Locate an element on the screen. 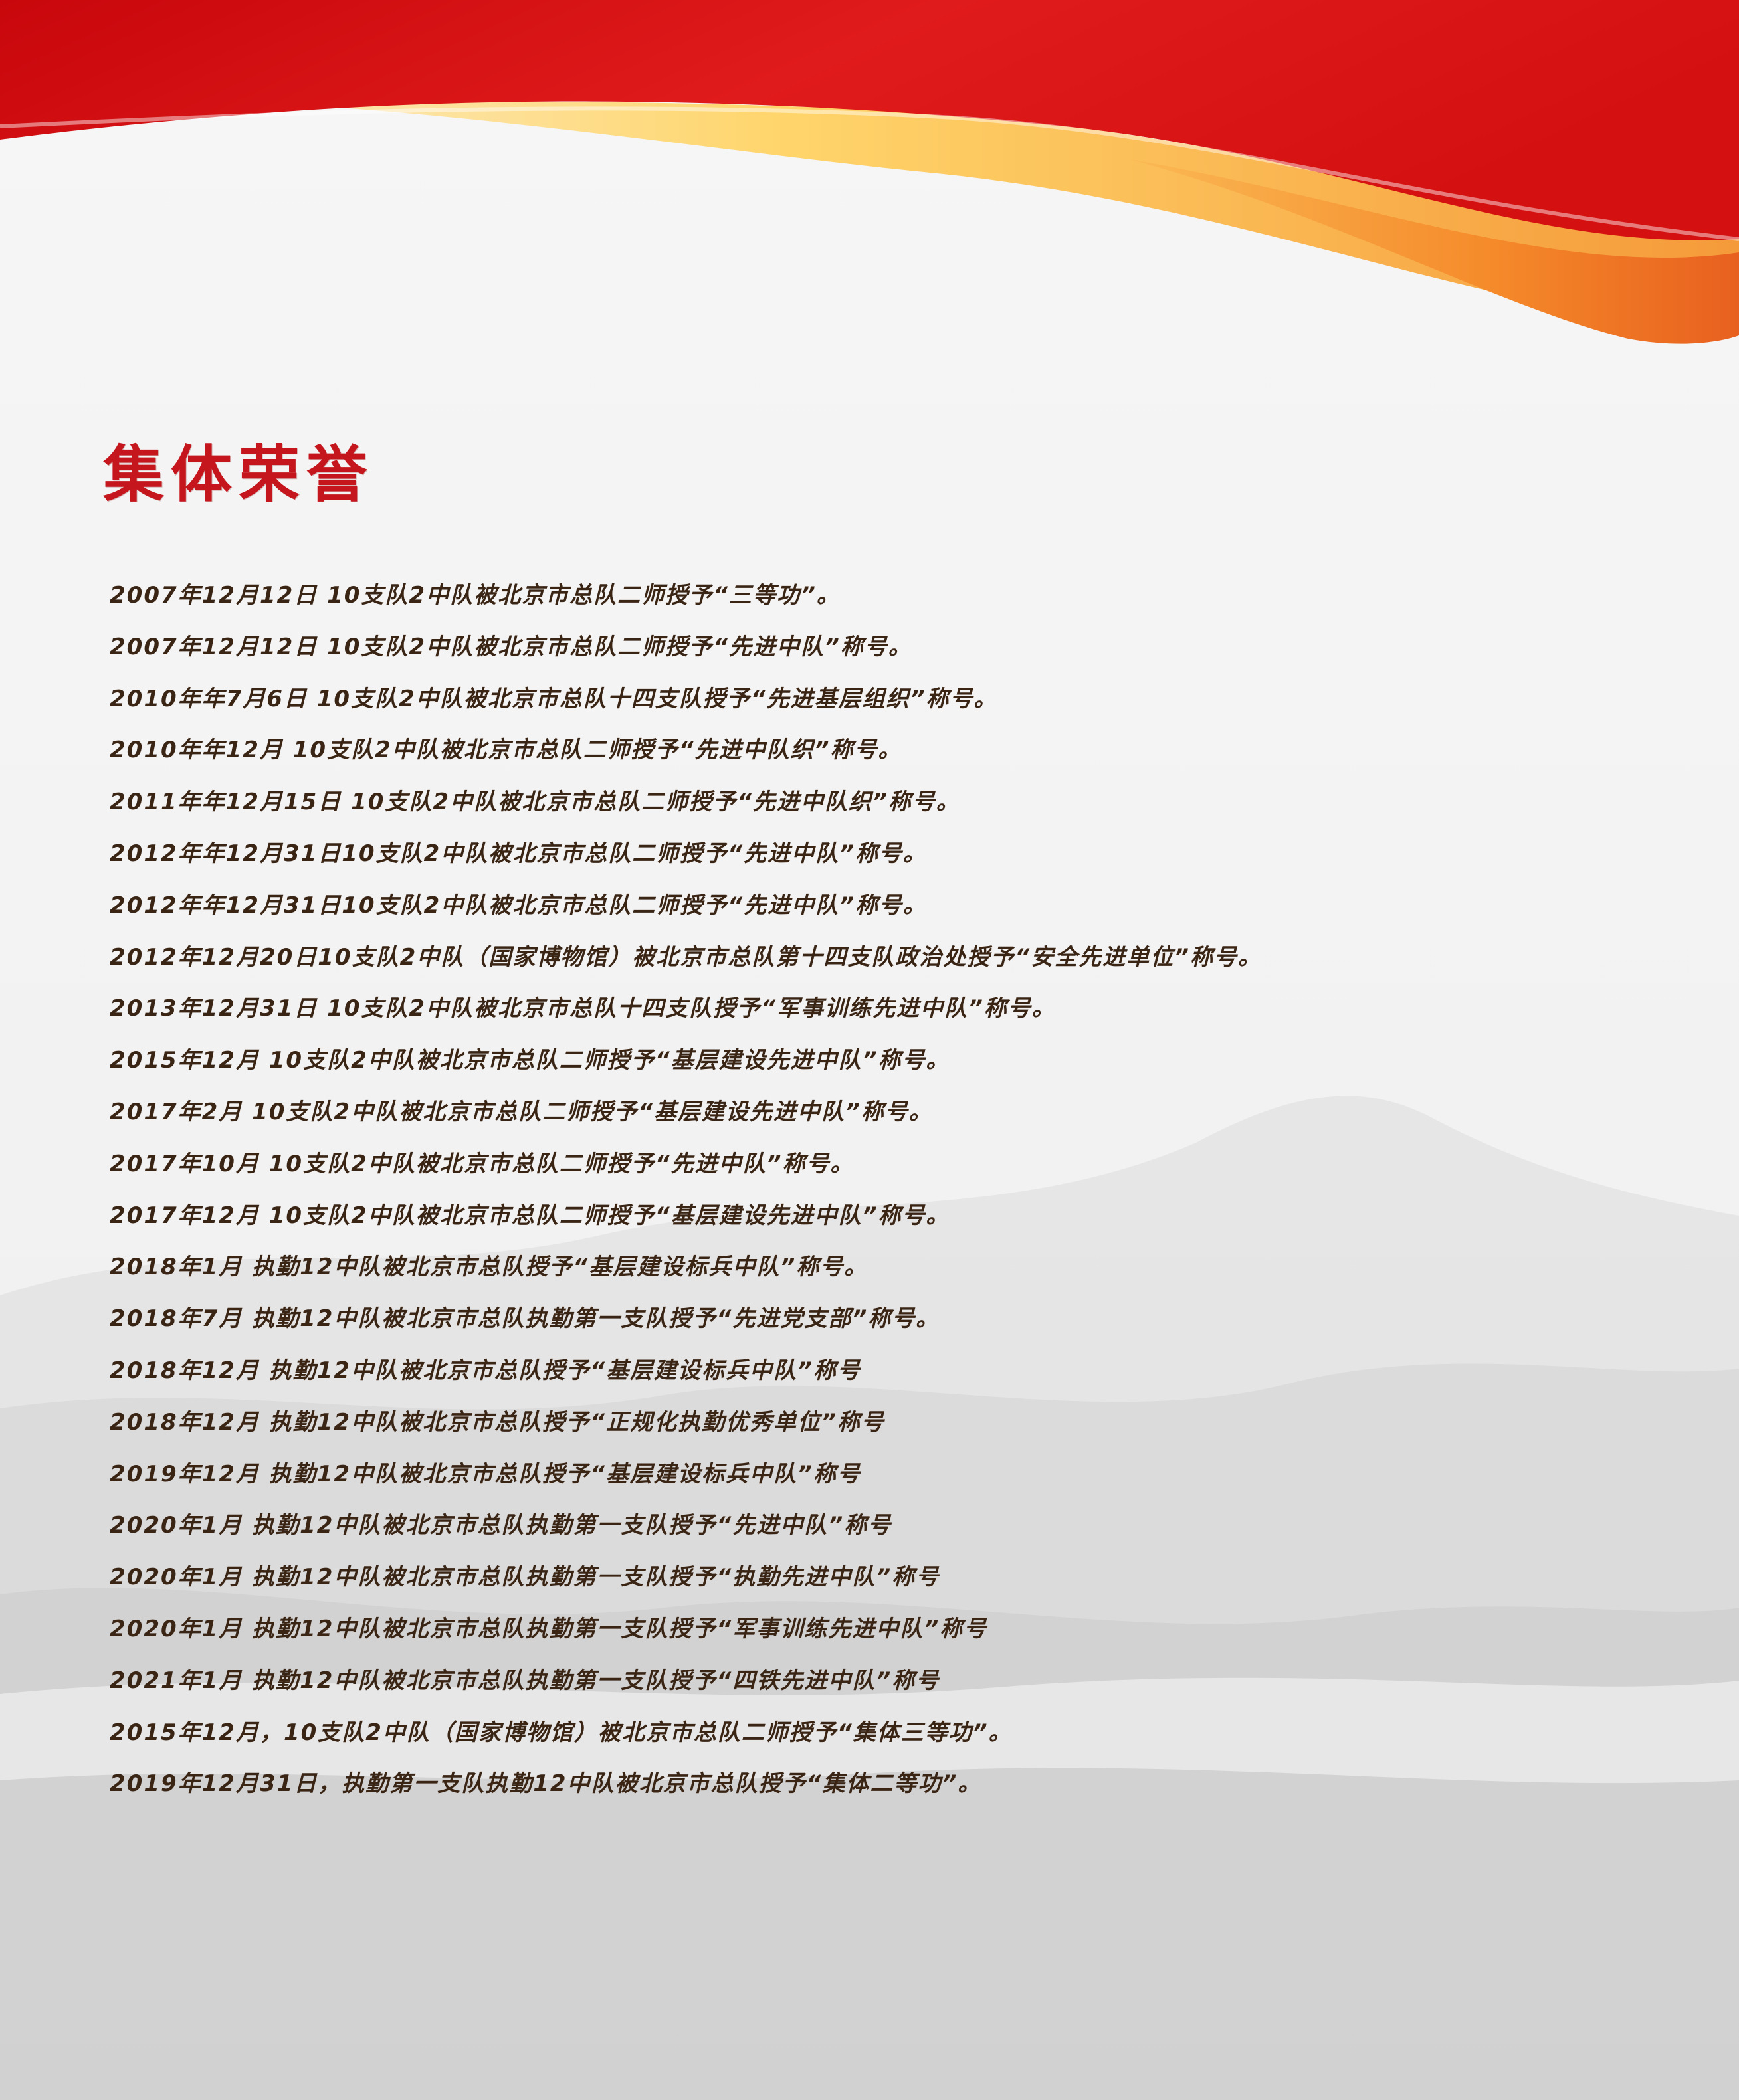 Image resolution: width=1739 pixels, height=2100 pixels. ribbon-red-band is located at coordinates (869, 120).